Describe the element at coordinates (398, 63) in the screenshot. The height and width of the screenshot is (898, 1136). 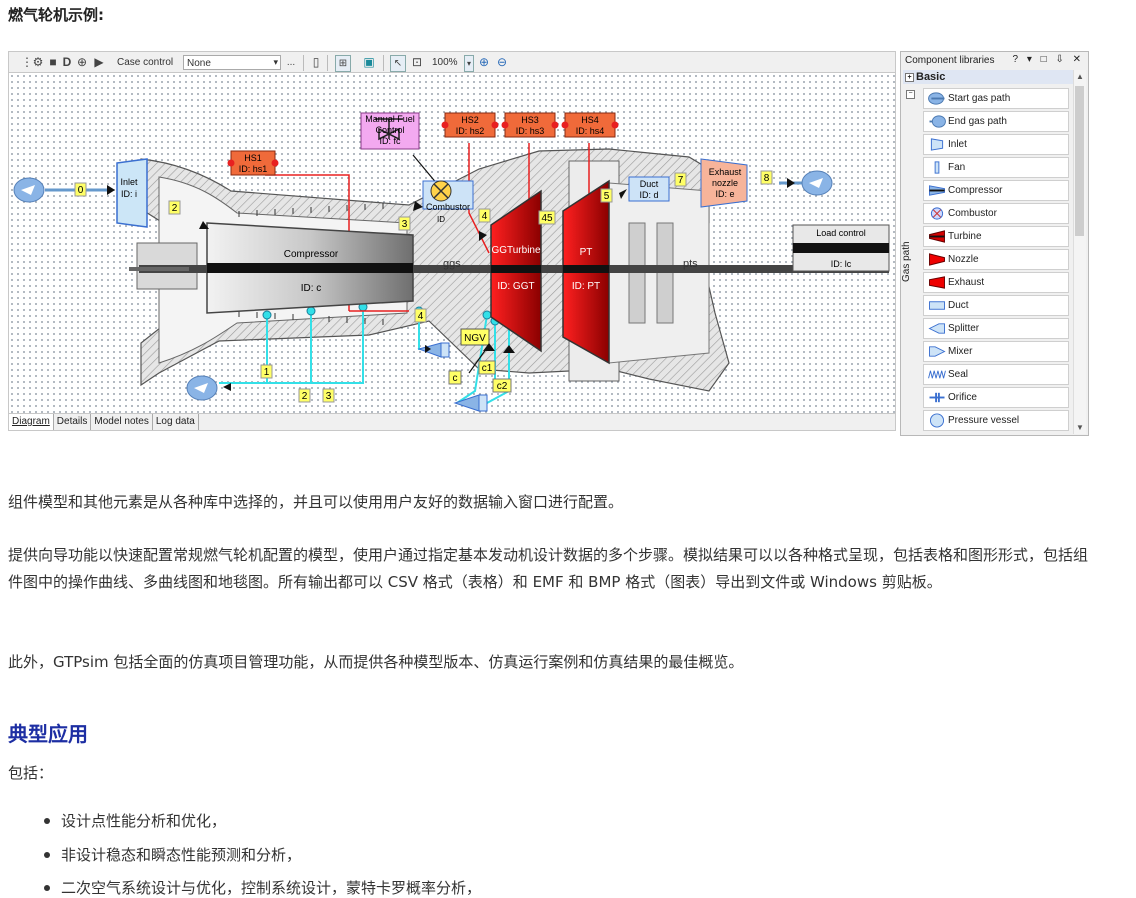
I see `select-pointer-icon: ↖` at that location.